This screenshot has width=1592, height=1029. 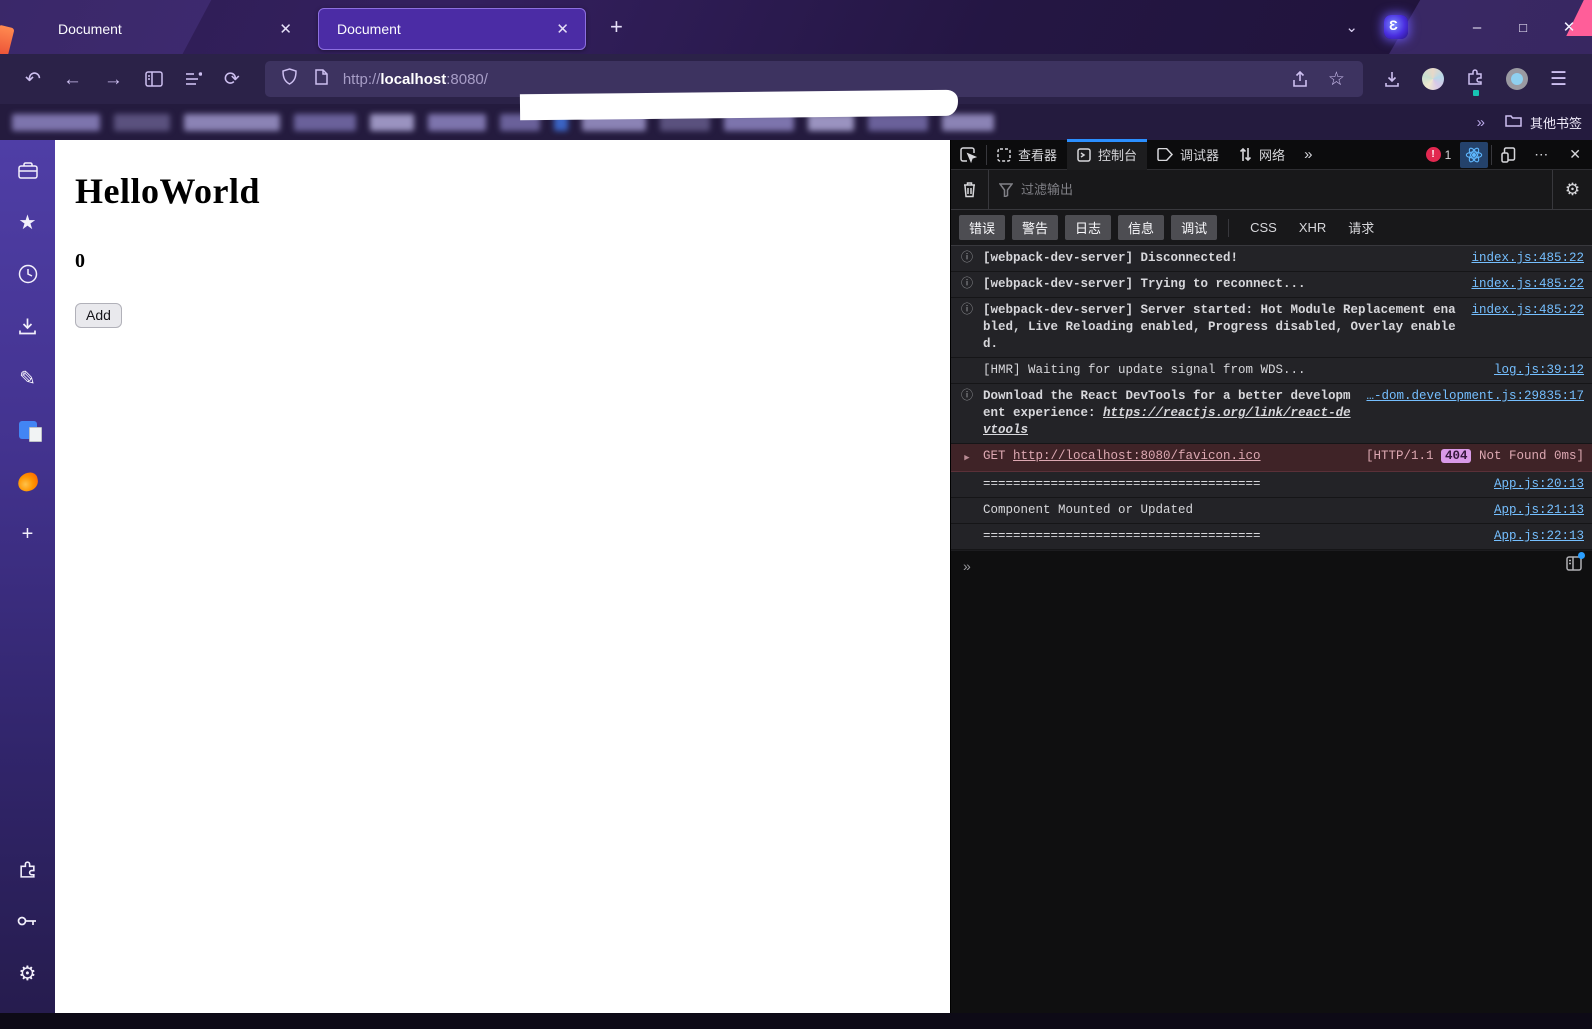 I want to click on filter-errors-button: 错误, so click(x=982, y=227).